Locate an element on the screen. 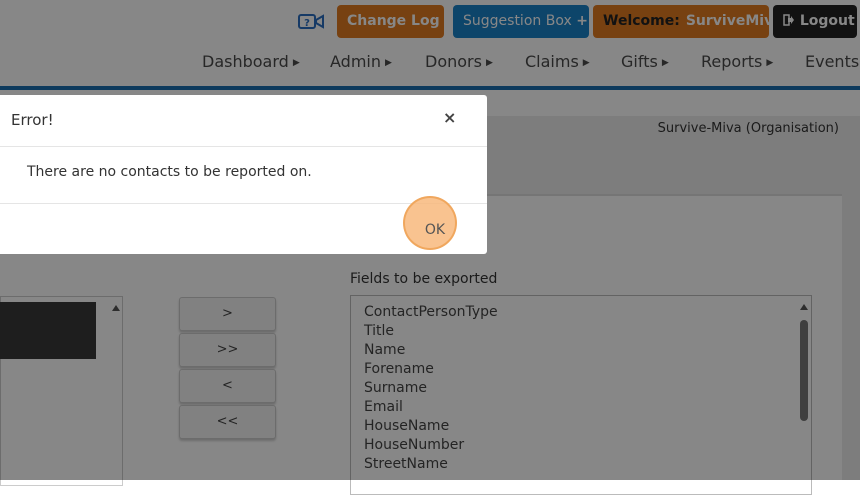 The width and height of the screenshot is (860, 495). ok-button: OK is located at coordinates (435, 230).